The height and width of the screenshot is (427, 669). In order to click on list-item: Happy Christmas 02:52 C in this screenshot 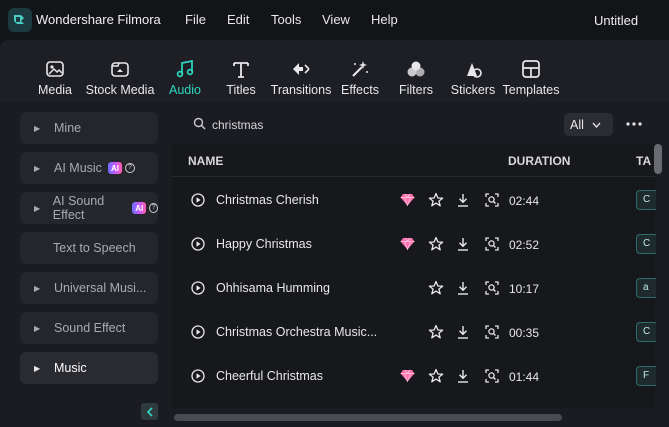, I will do `click(414, 244)`.